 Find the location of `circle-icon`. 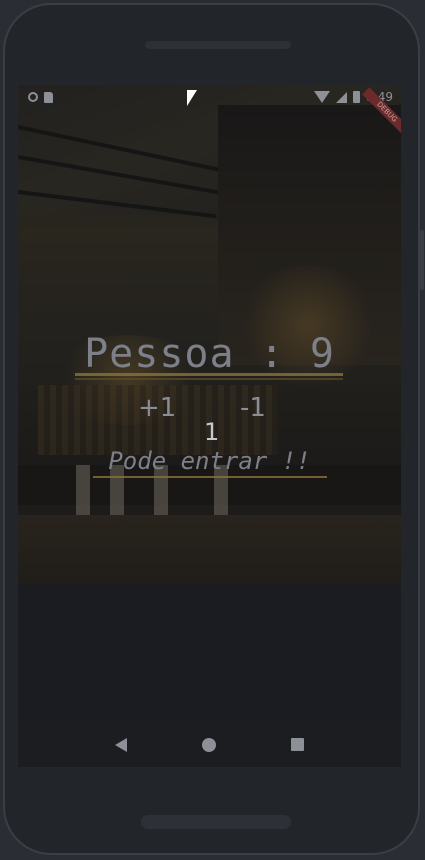

circle-icon is located at coordinates (33, 97).